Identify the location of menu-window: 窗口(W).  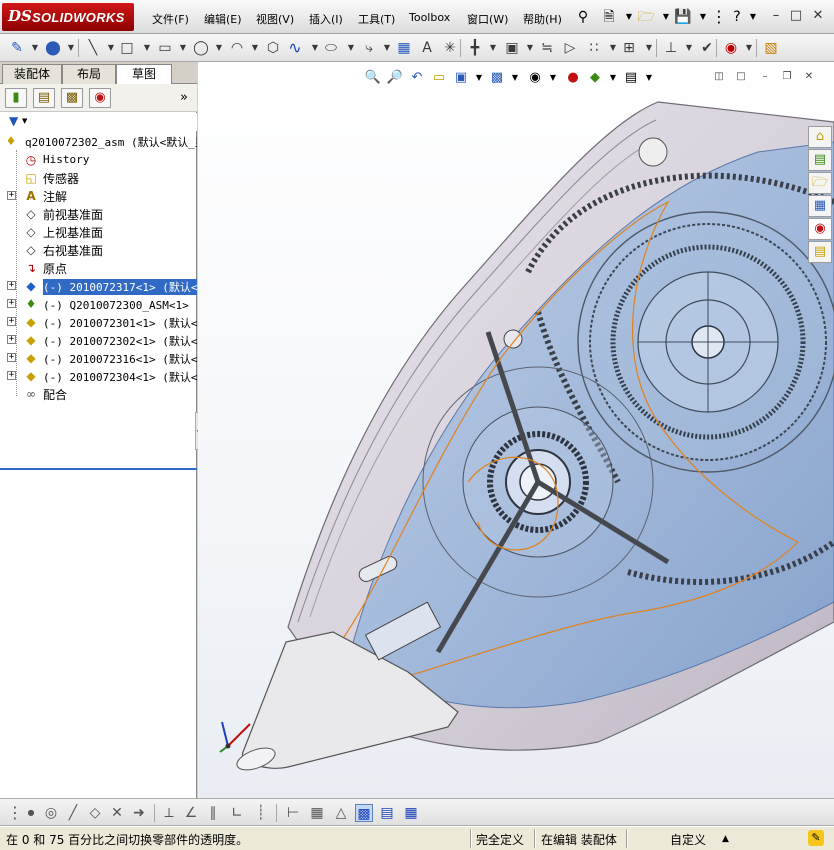
(487, 19).